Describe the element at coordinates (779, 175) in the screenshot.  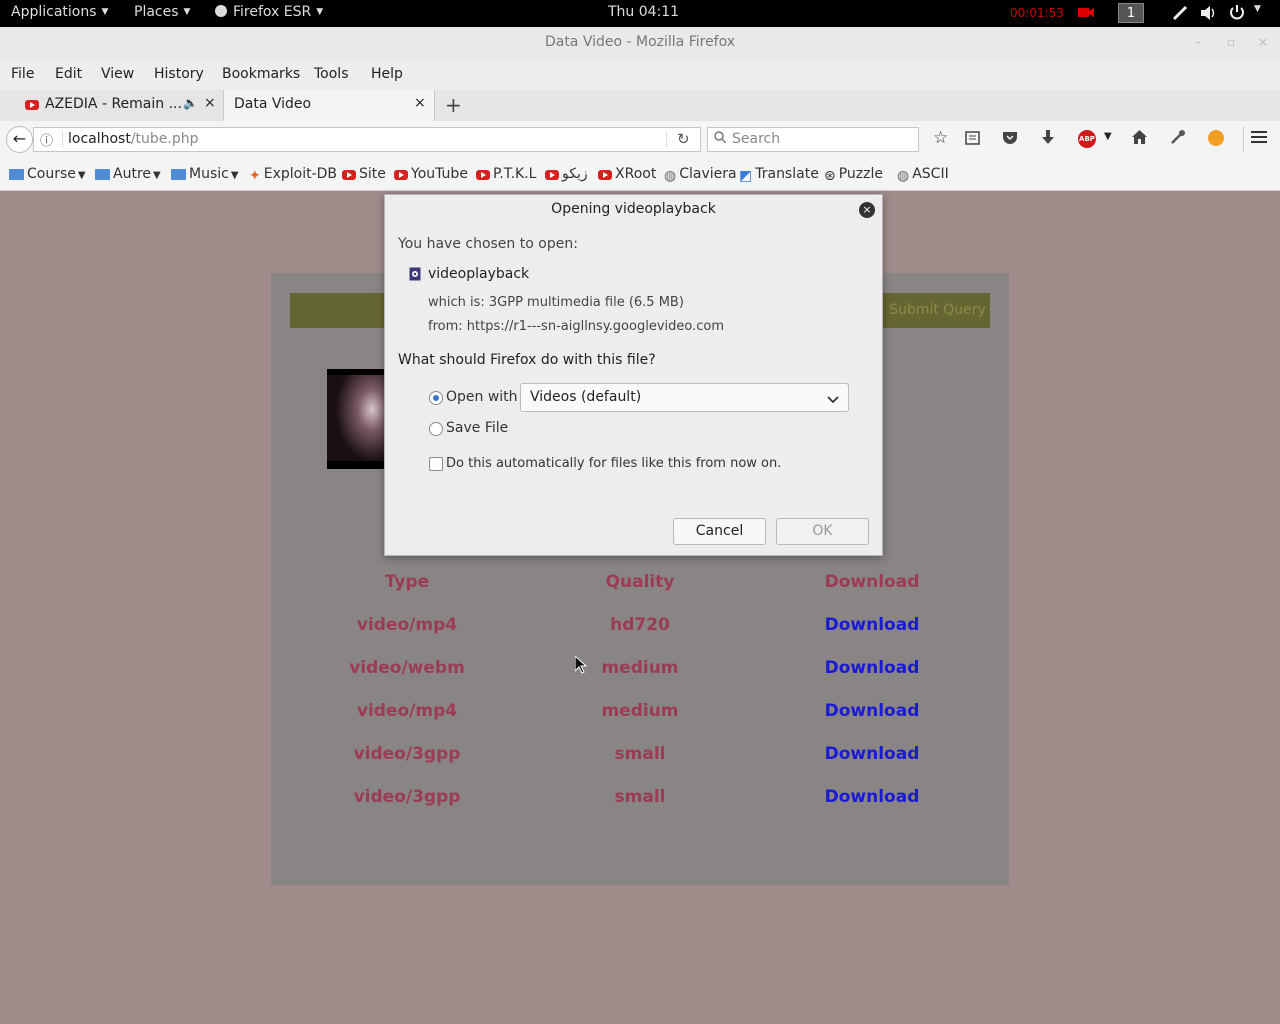
I see `bookmark-translate: ◩ Translate` at that location.